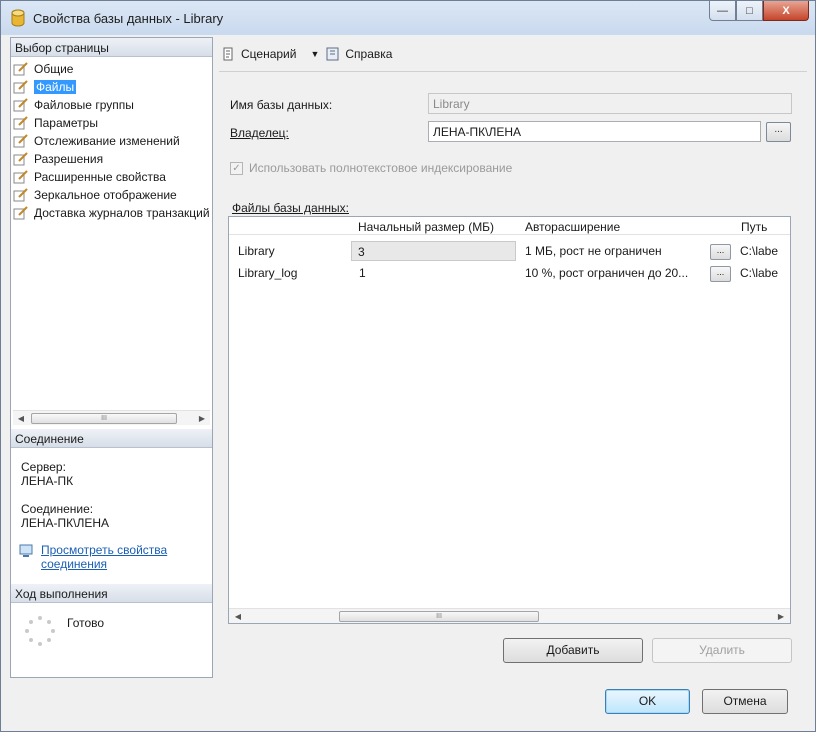 The width and height of the screenshot is (816, 732). What do you see at coordinates (647, 701) in the screenshot?
I see `ok-button: OK` at bounding box center [647, 701].